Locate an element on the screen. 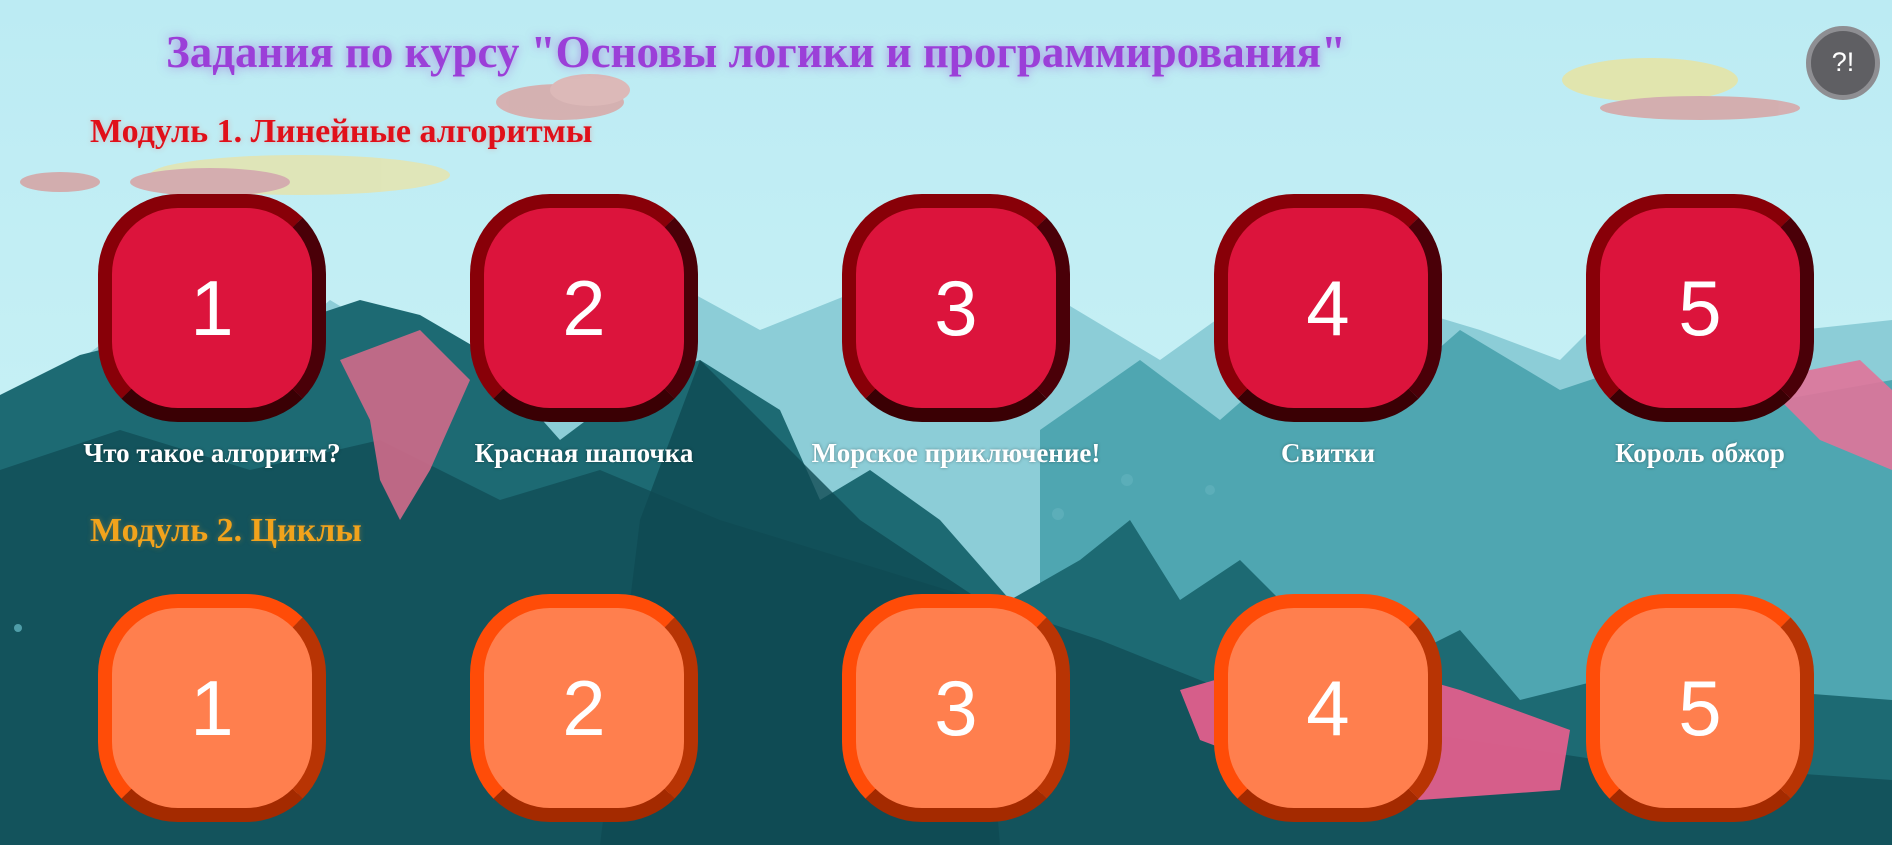 The height and width of the screenshot is (845, 1892). task-label: Свитки is located at coordinates (1327, 453).